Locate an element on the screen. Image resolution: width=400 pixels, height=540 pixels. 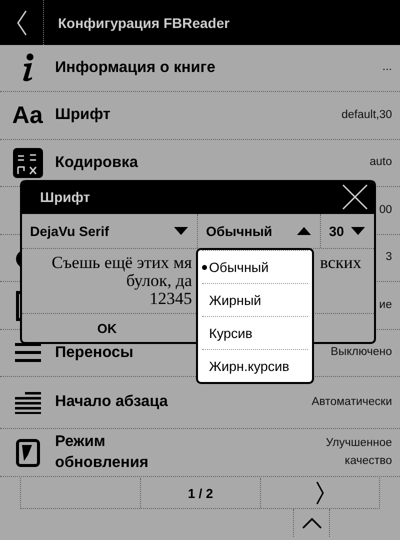
chevron-up-icon is located at coordinates (312, 523).